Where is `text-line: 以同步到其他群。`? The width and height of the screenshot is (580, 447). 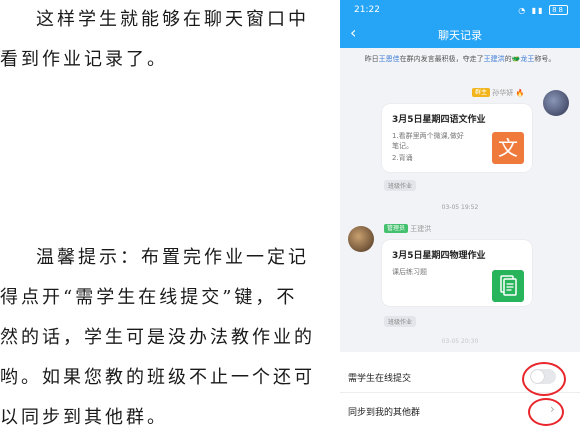
text-line: 以同步到其他群。 is located at coordinates (84, 417).